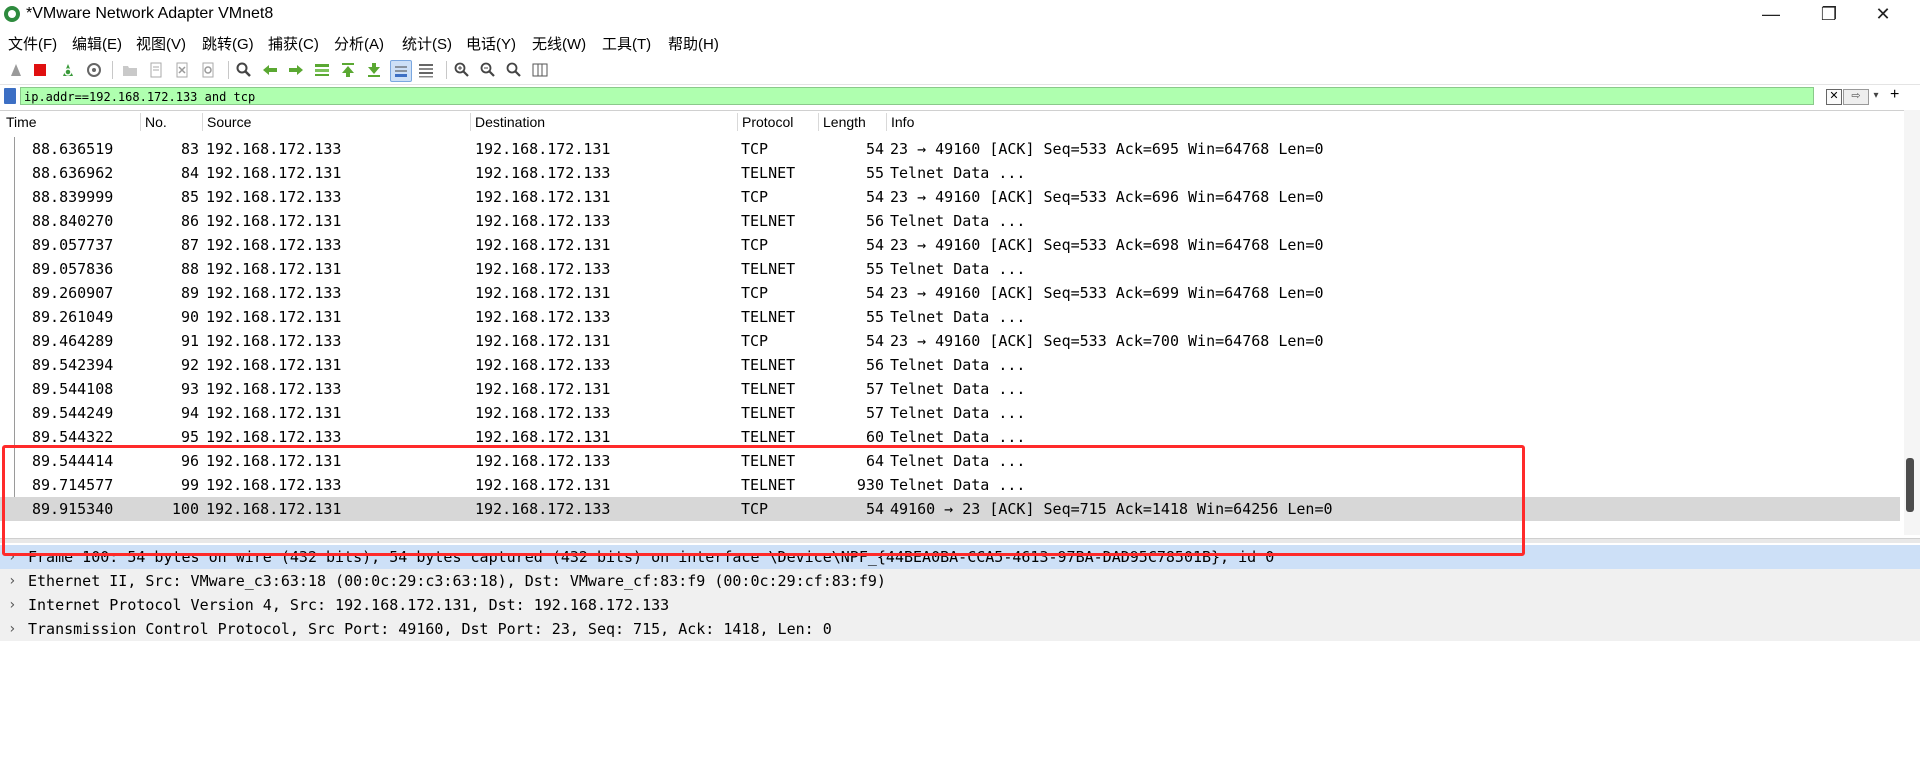  I want to click on go-back-icon, so click(270, 70).